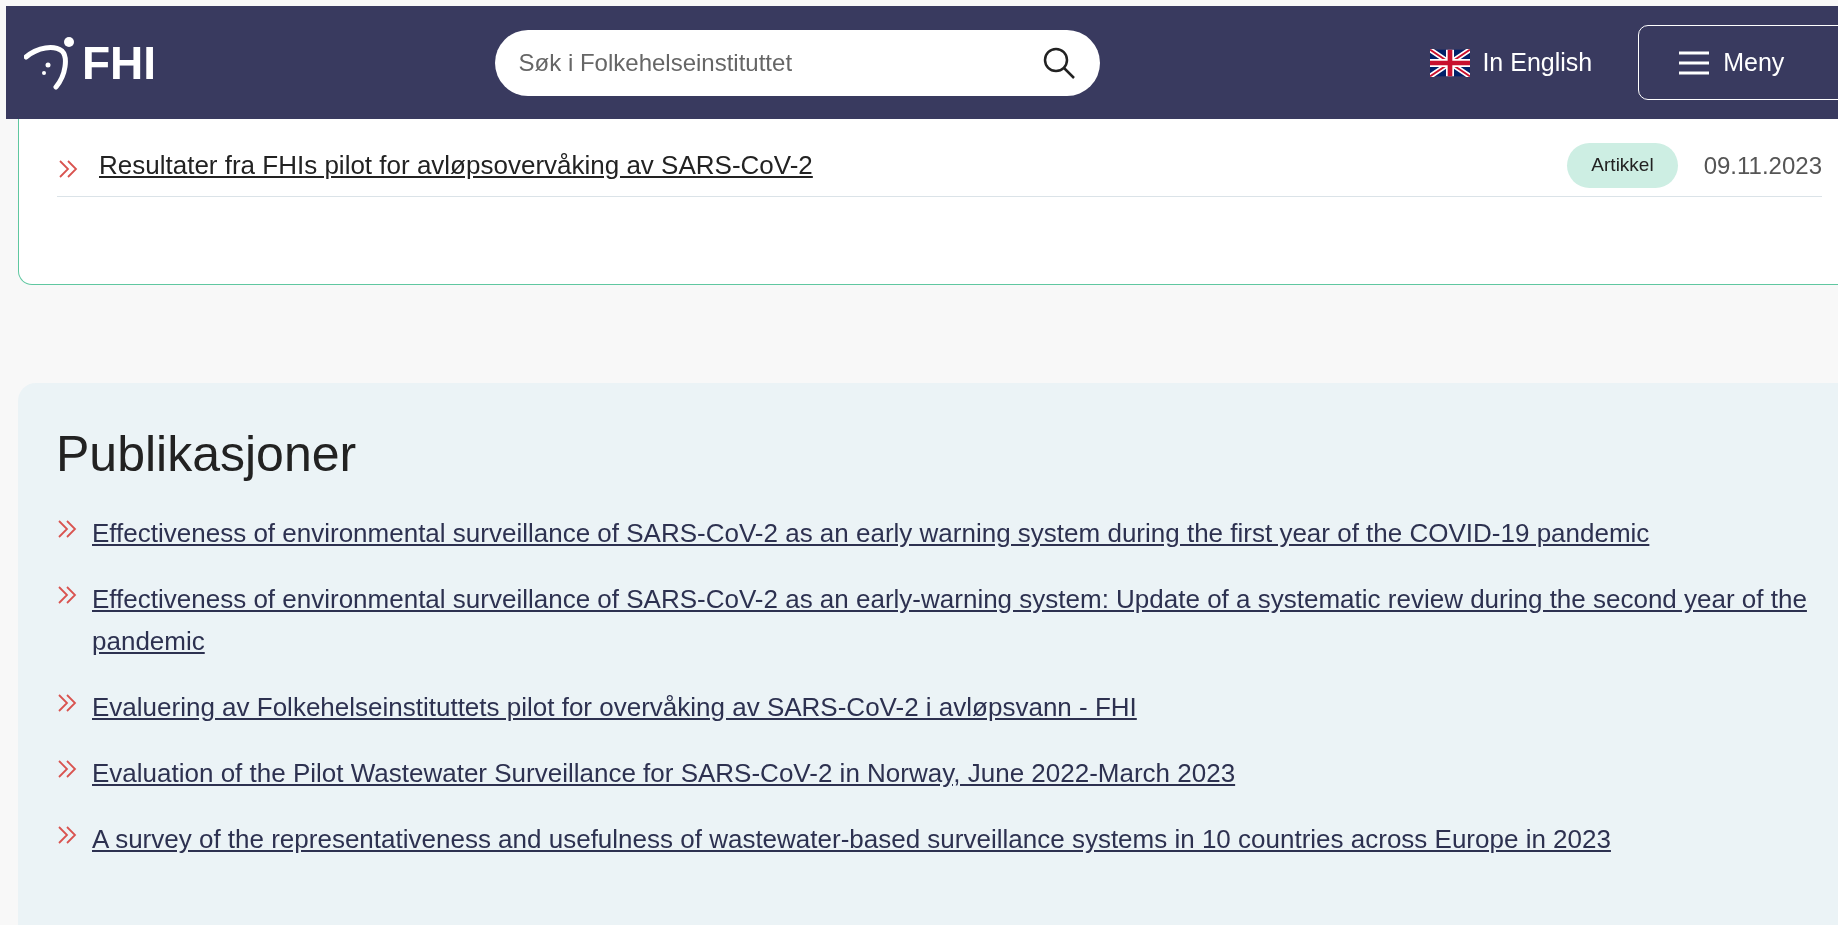 The width and height of the screenshot is (1838, 925). What do you see at coordinates (456, 165) in the screenshot?
I see `article-link: Resultater fra FHIs pilot for avløpsovervåking av SARS-CoV-2` at bounding box center [456, 165].